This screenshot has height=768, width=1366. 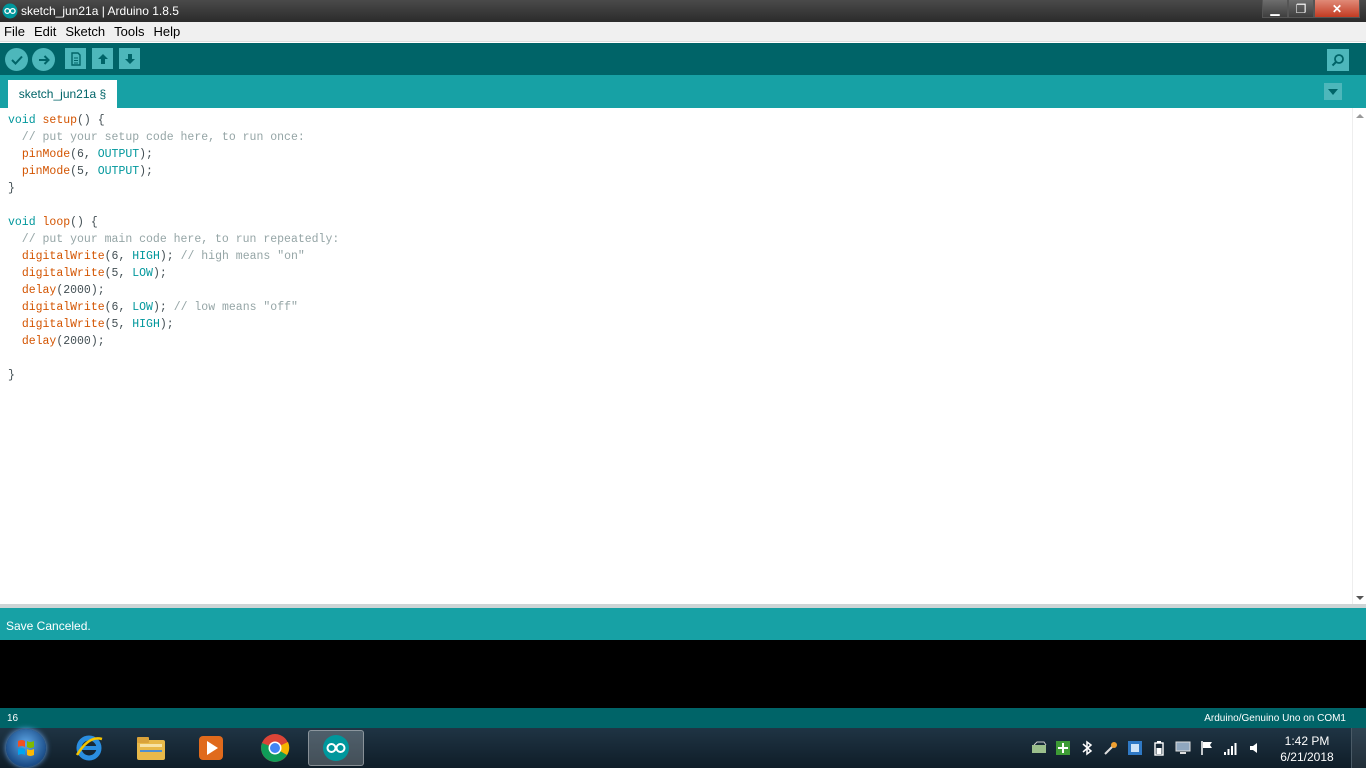 I want to click on menu-tools: Tools, so click(x=129, y=32).